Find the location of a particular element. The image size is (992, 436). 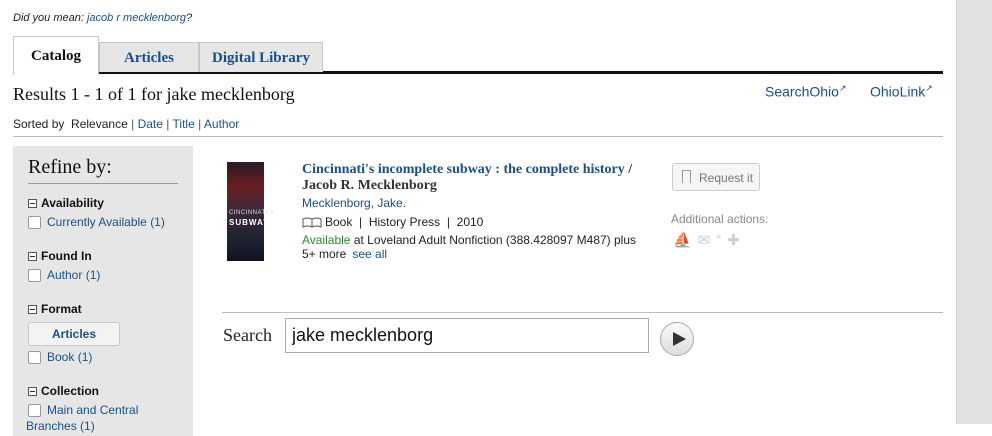

cover-text: SUBWAY is located at coordinates (249, 222).